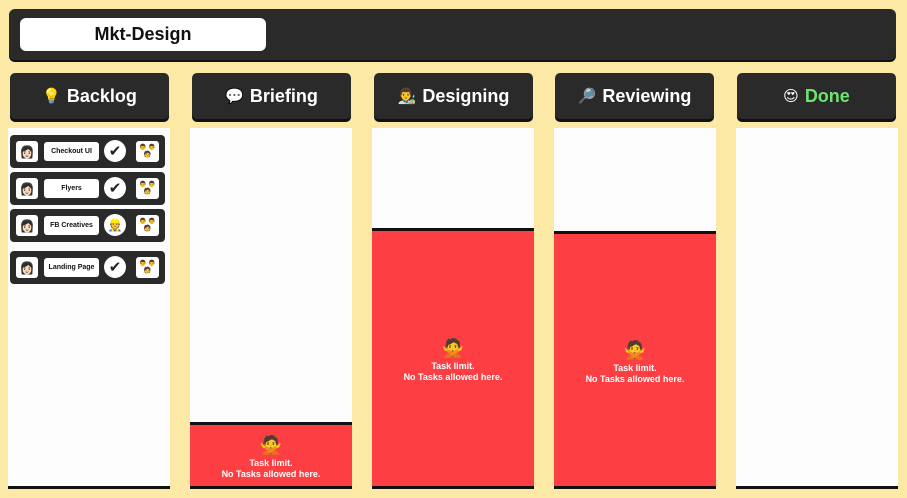 Image resolution: width=907 pixels, height=498 pixels. Describe the element at coordinates (101, 95) in the screenshot. I see `column-title-backlog: Backlog` at that location.